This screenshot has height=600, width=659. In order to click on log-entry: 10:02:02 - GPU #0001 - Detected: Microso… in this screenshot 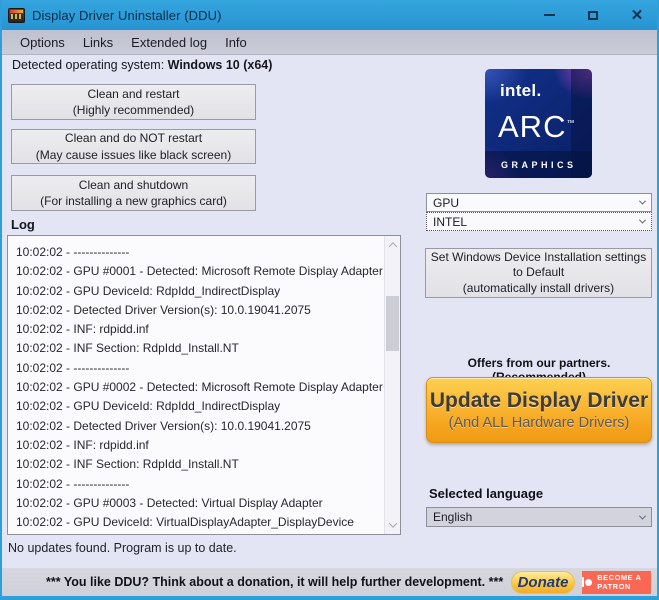, I will do `click(199, 271)`.